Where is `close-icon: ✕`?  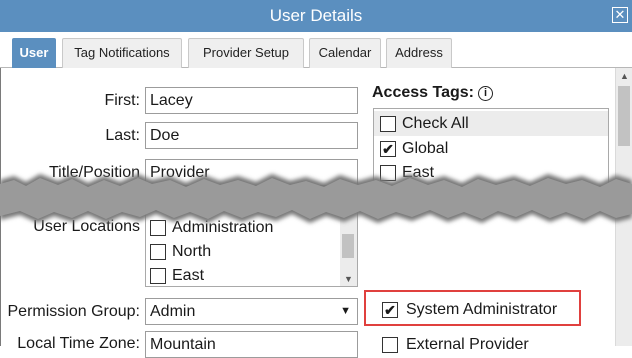 close-icon: ✕ is located at coordinates (620, 15).